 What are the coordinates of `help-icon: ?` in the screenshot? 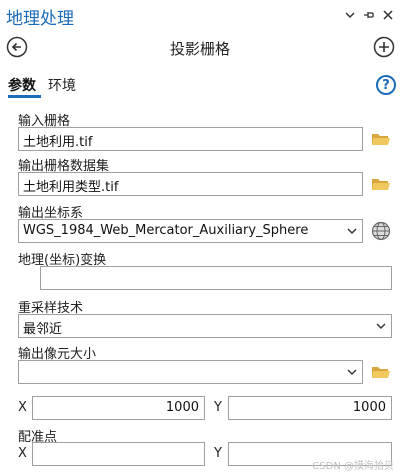 It's located at (386, 85).